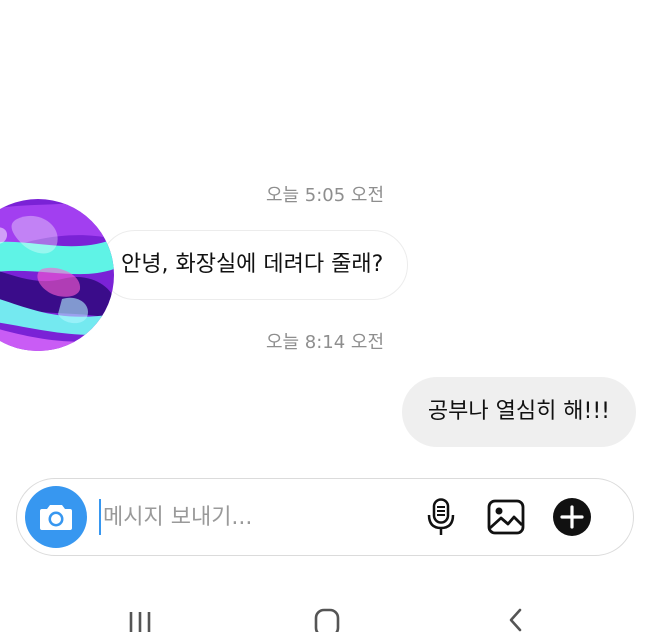 The width and height of the screenshot is (650, 632). I want to click on add-button, so click(572, 517).